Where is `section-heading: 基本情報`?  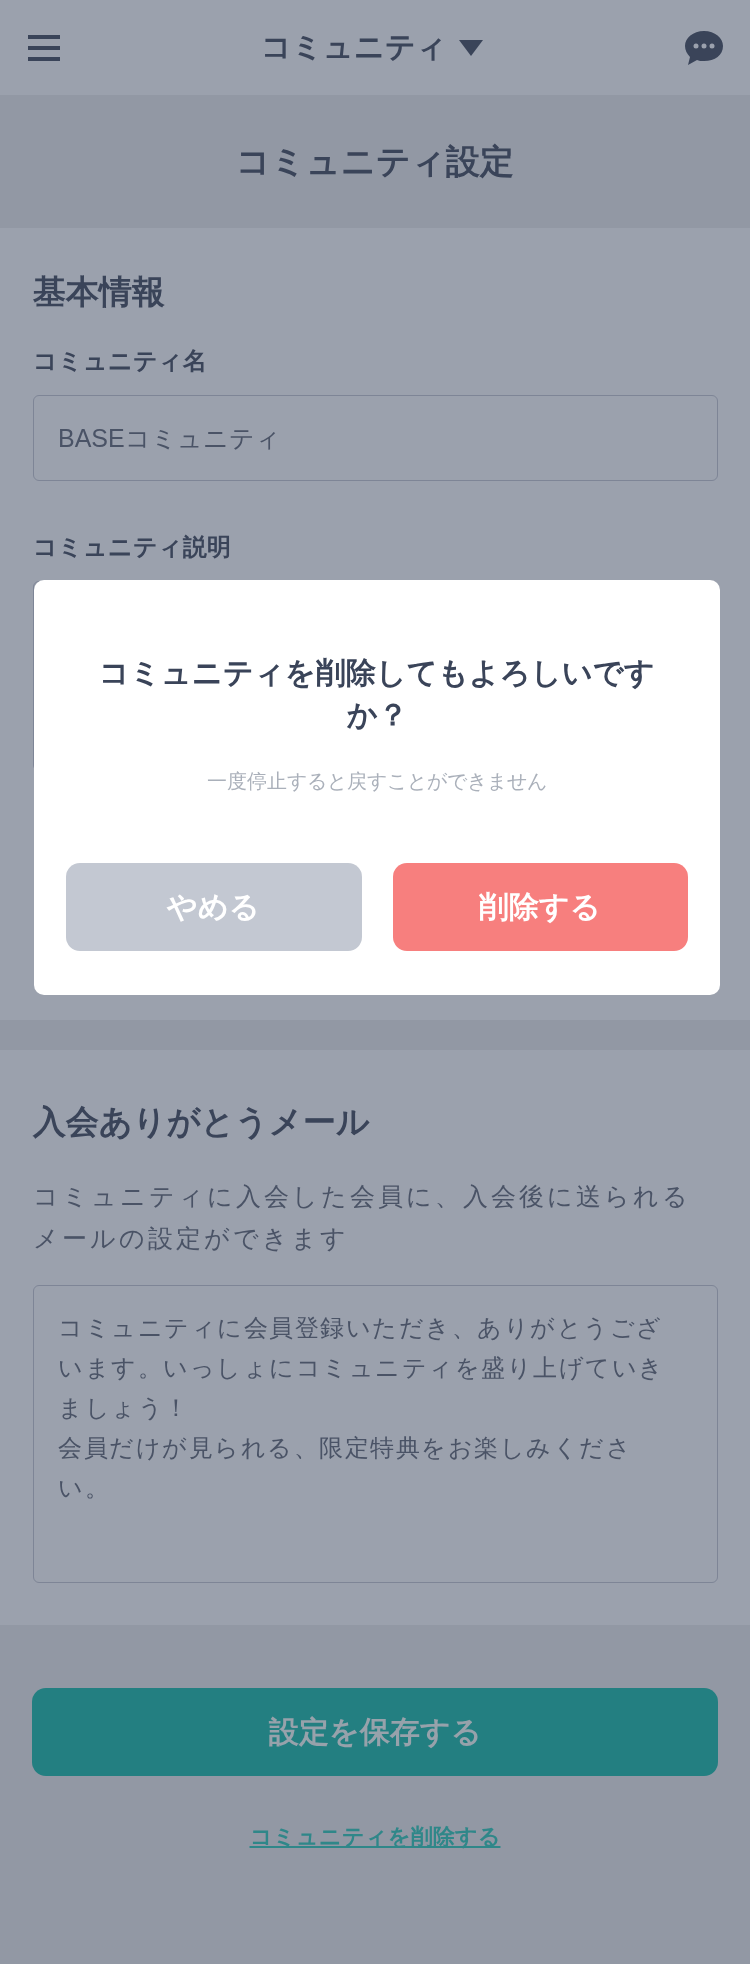 section-heading: 基本情報 is located at coordinates (99, 292).